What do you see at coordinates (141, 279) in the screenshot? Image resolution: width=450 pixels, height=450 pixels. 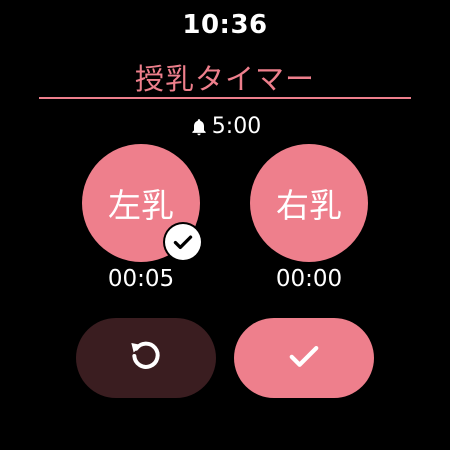 I see `left-elapsed-time: 00:05` at bounding box center [141, 279].